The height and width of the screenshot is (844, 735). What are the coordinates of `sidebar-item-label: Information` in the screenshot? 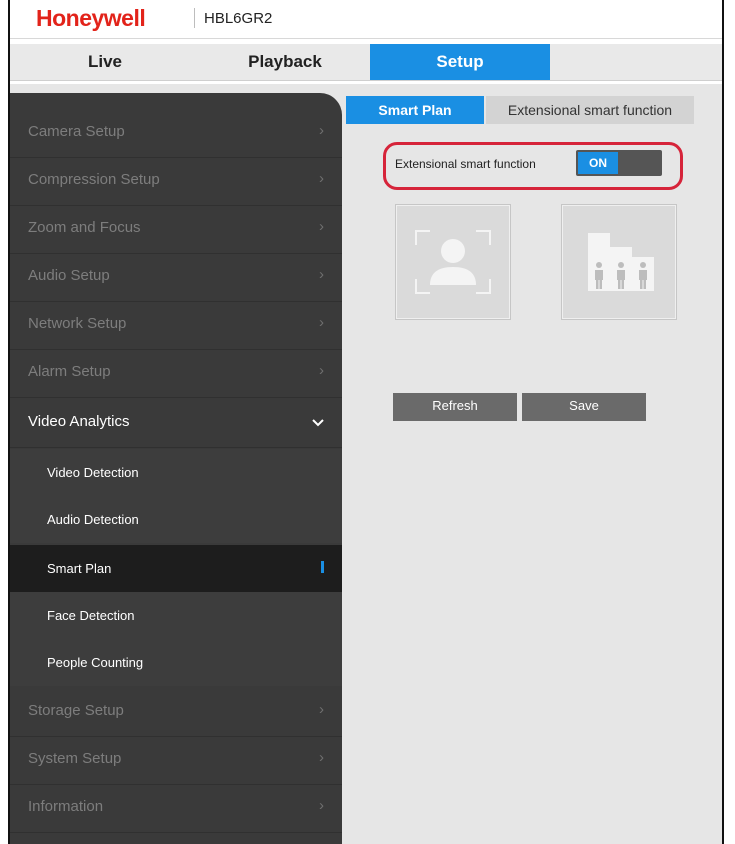 It's located at (66, 806).